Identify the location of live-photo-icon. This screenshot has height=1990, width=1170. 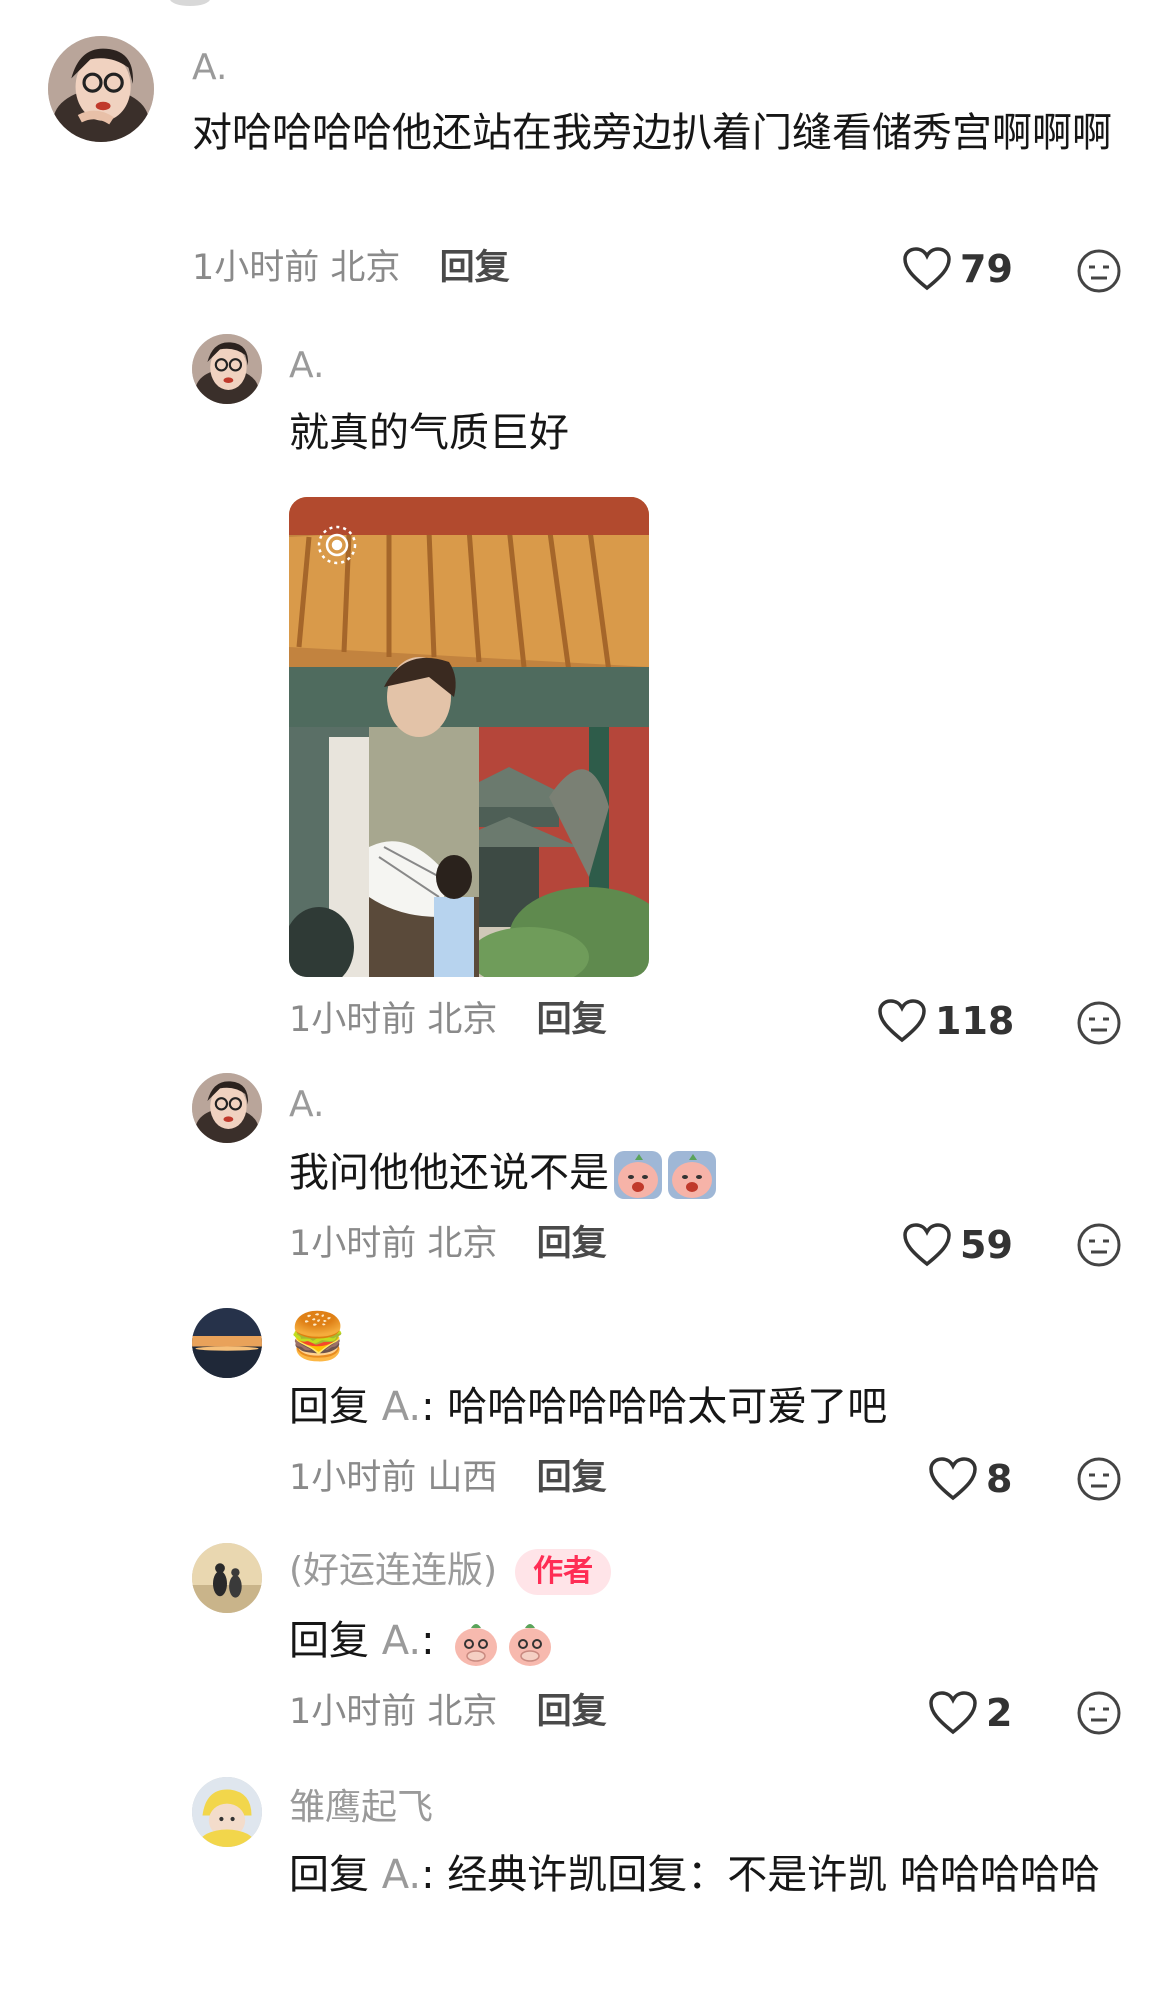
(337, 545).